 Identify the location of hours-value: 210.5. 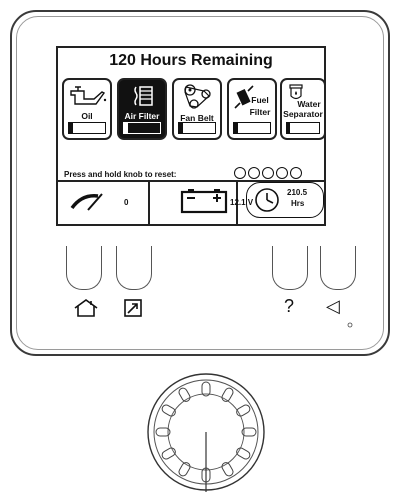
(297, 192).